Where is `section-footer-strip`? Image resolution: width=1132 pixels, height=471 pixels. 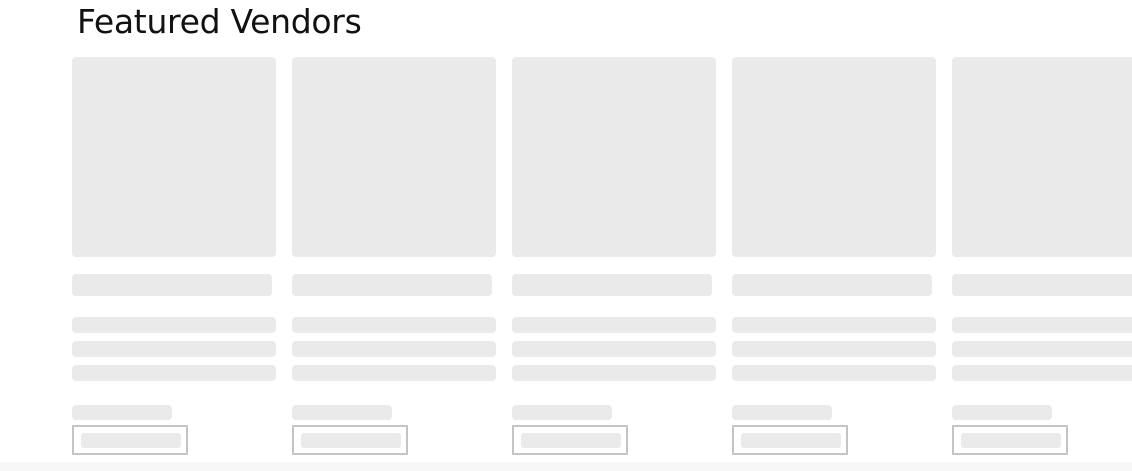 section-footer-strip is located at coordinates (566, 466).